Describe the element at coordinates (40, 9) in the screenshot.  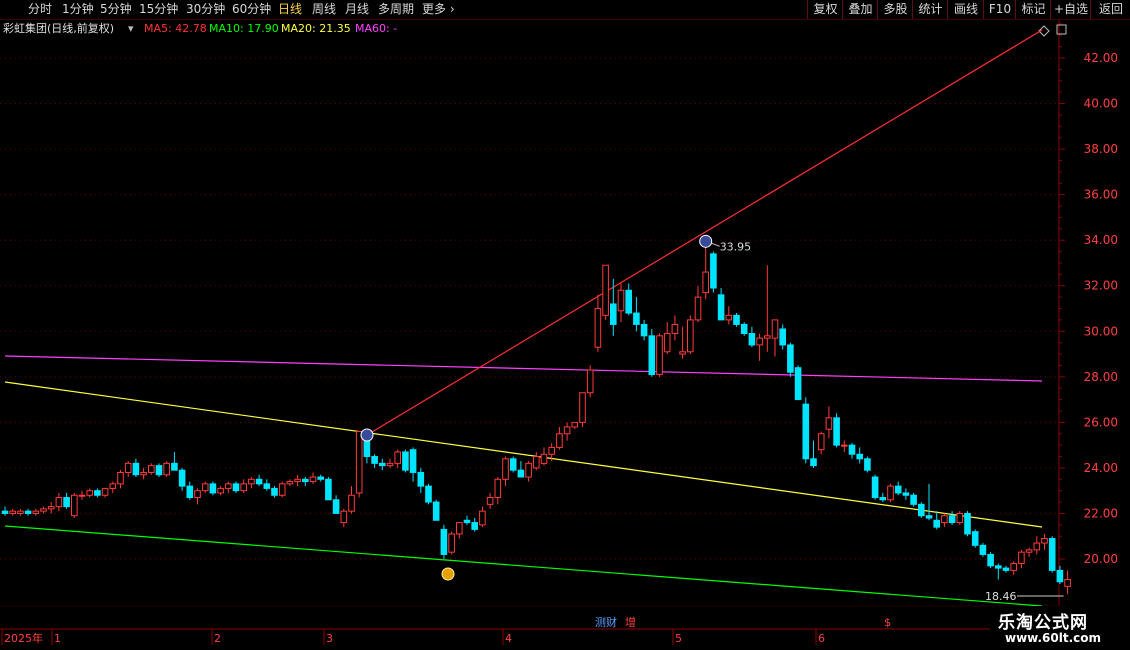
I see `period-tab-0: 分时` at that location.